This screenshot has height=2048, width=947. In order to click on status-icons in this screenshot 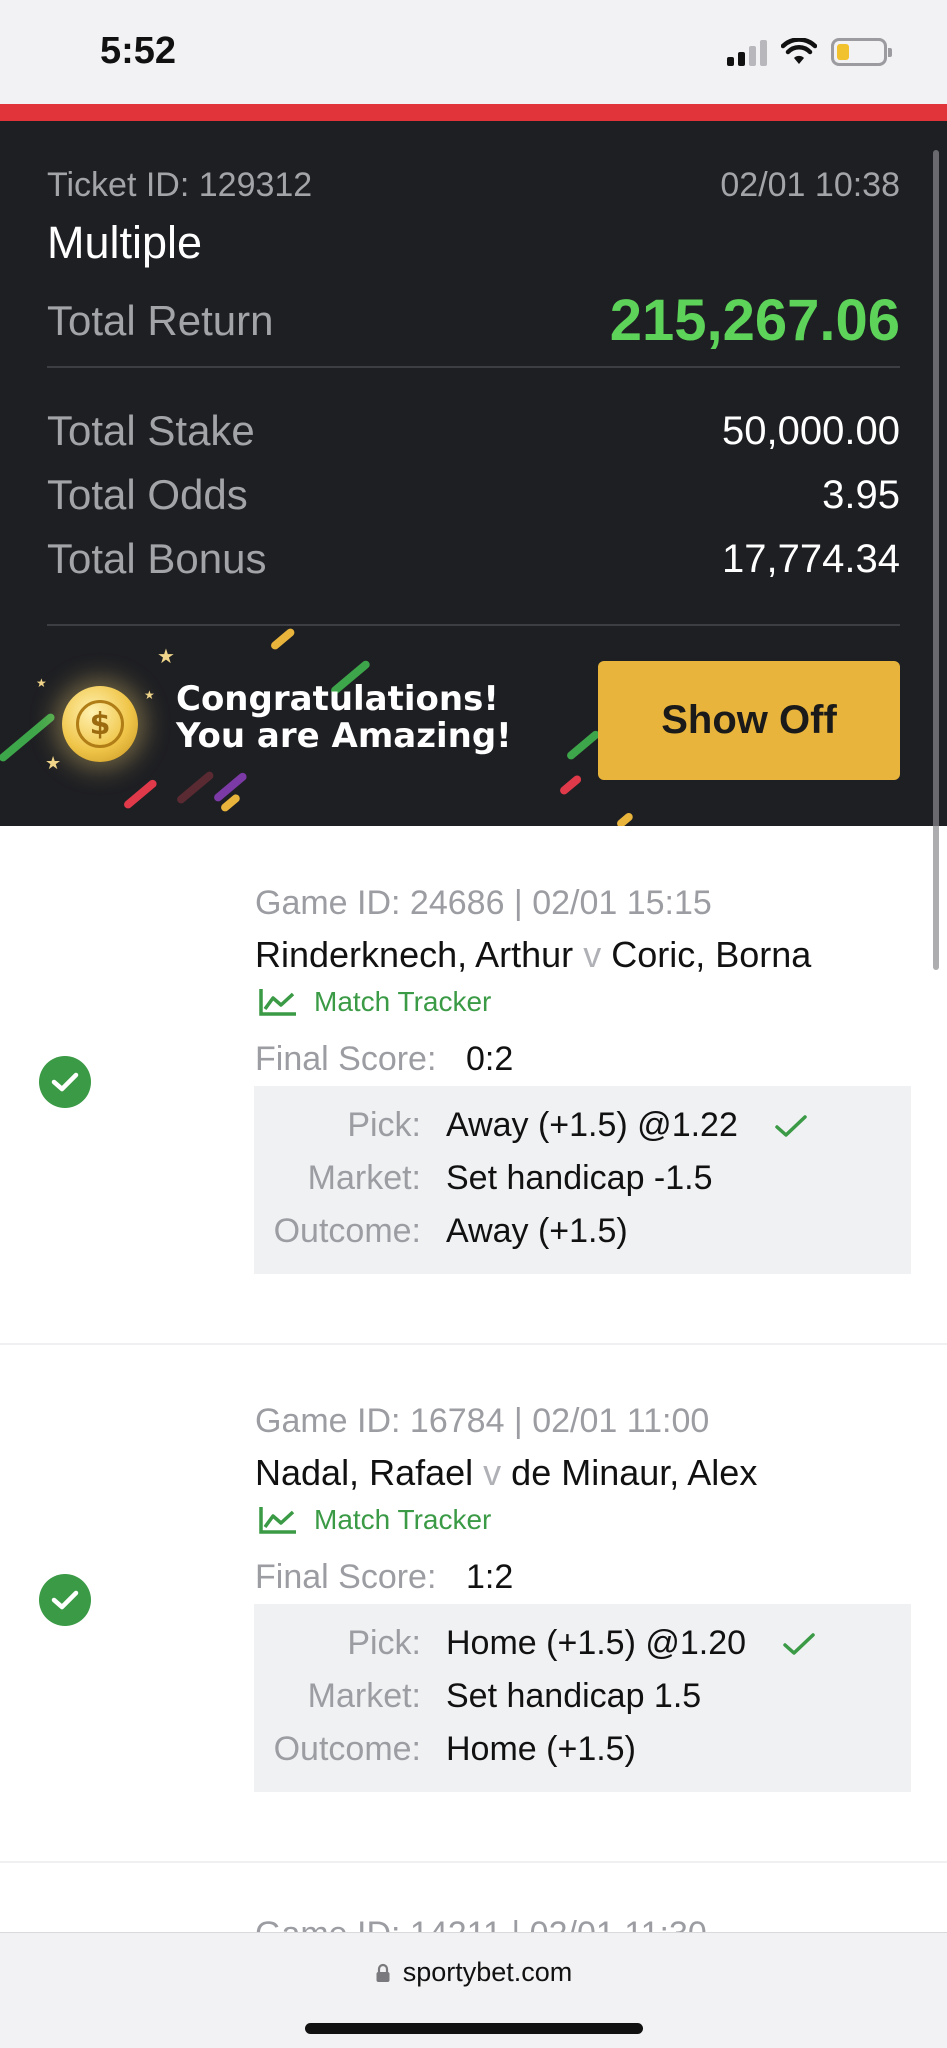, I will do `click(809, 52)`.